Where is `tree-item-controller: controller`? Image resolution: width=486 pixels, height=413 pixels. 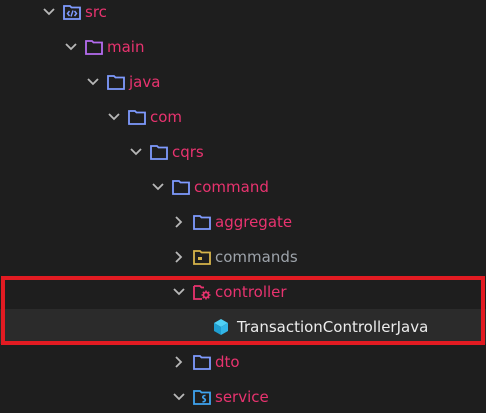 tree-item-controller: controller is located at coordinates (243, 291).